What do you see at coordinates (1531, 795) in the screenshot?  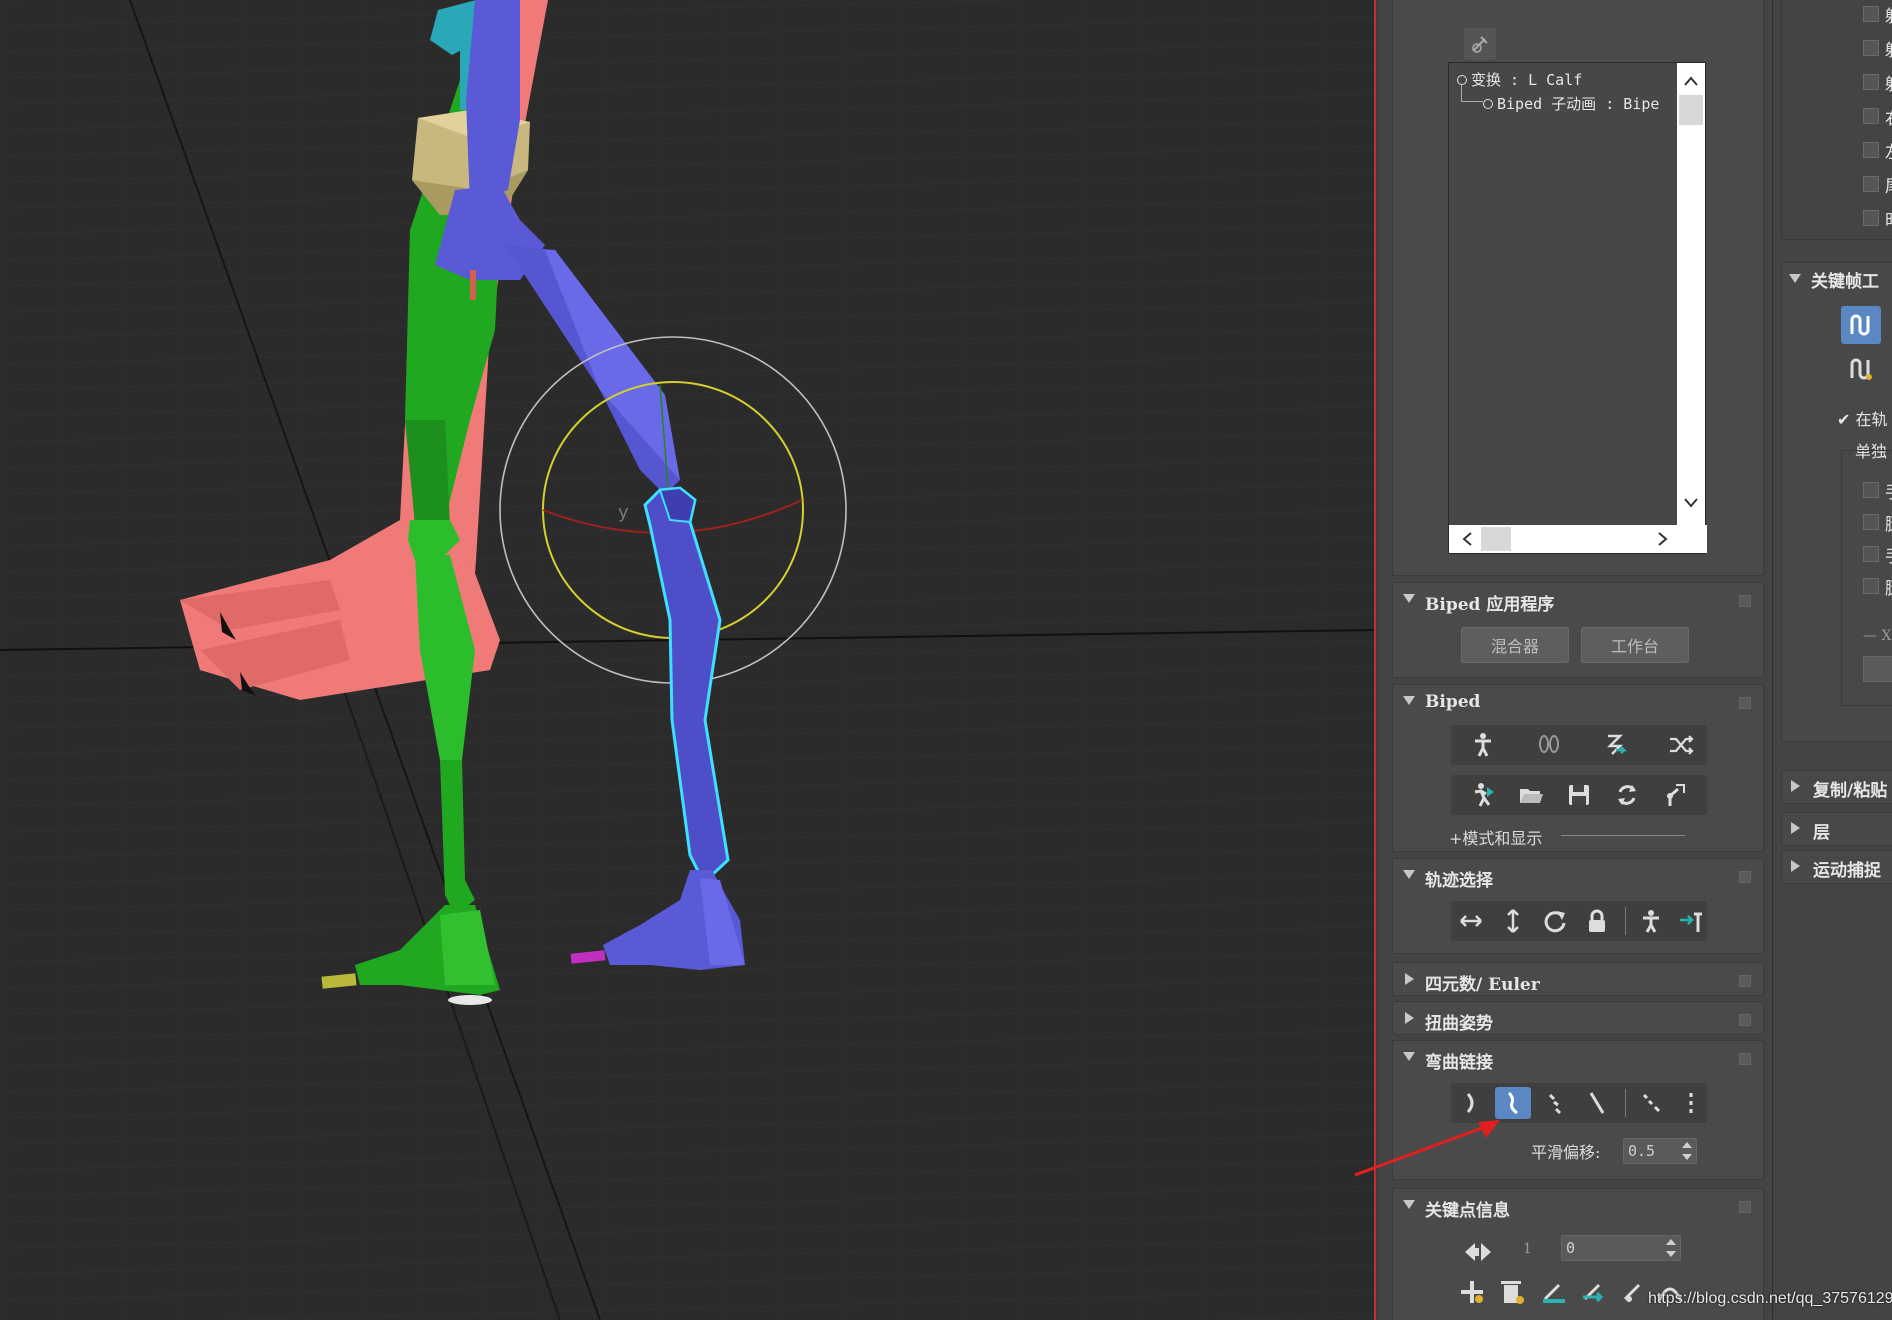 I see `load-file-icon` at bounding box center [1531, 795].